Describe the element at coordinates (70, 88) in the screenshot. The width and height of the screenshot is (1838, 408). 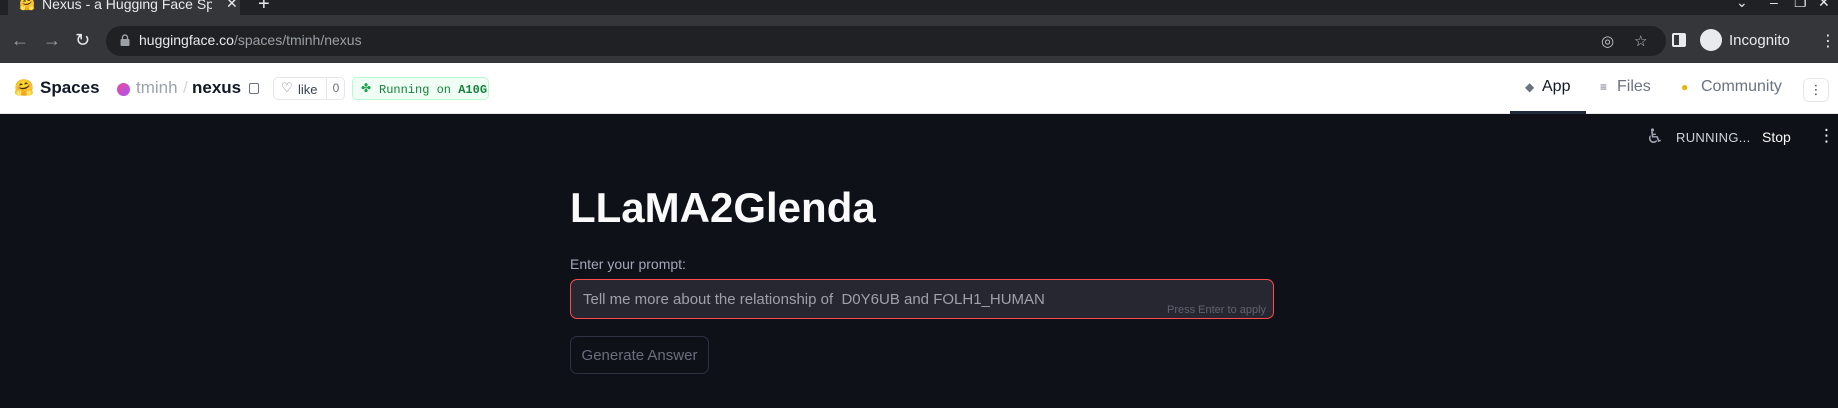
I see `spaces-link: Spaces` at that location.